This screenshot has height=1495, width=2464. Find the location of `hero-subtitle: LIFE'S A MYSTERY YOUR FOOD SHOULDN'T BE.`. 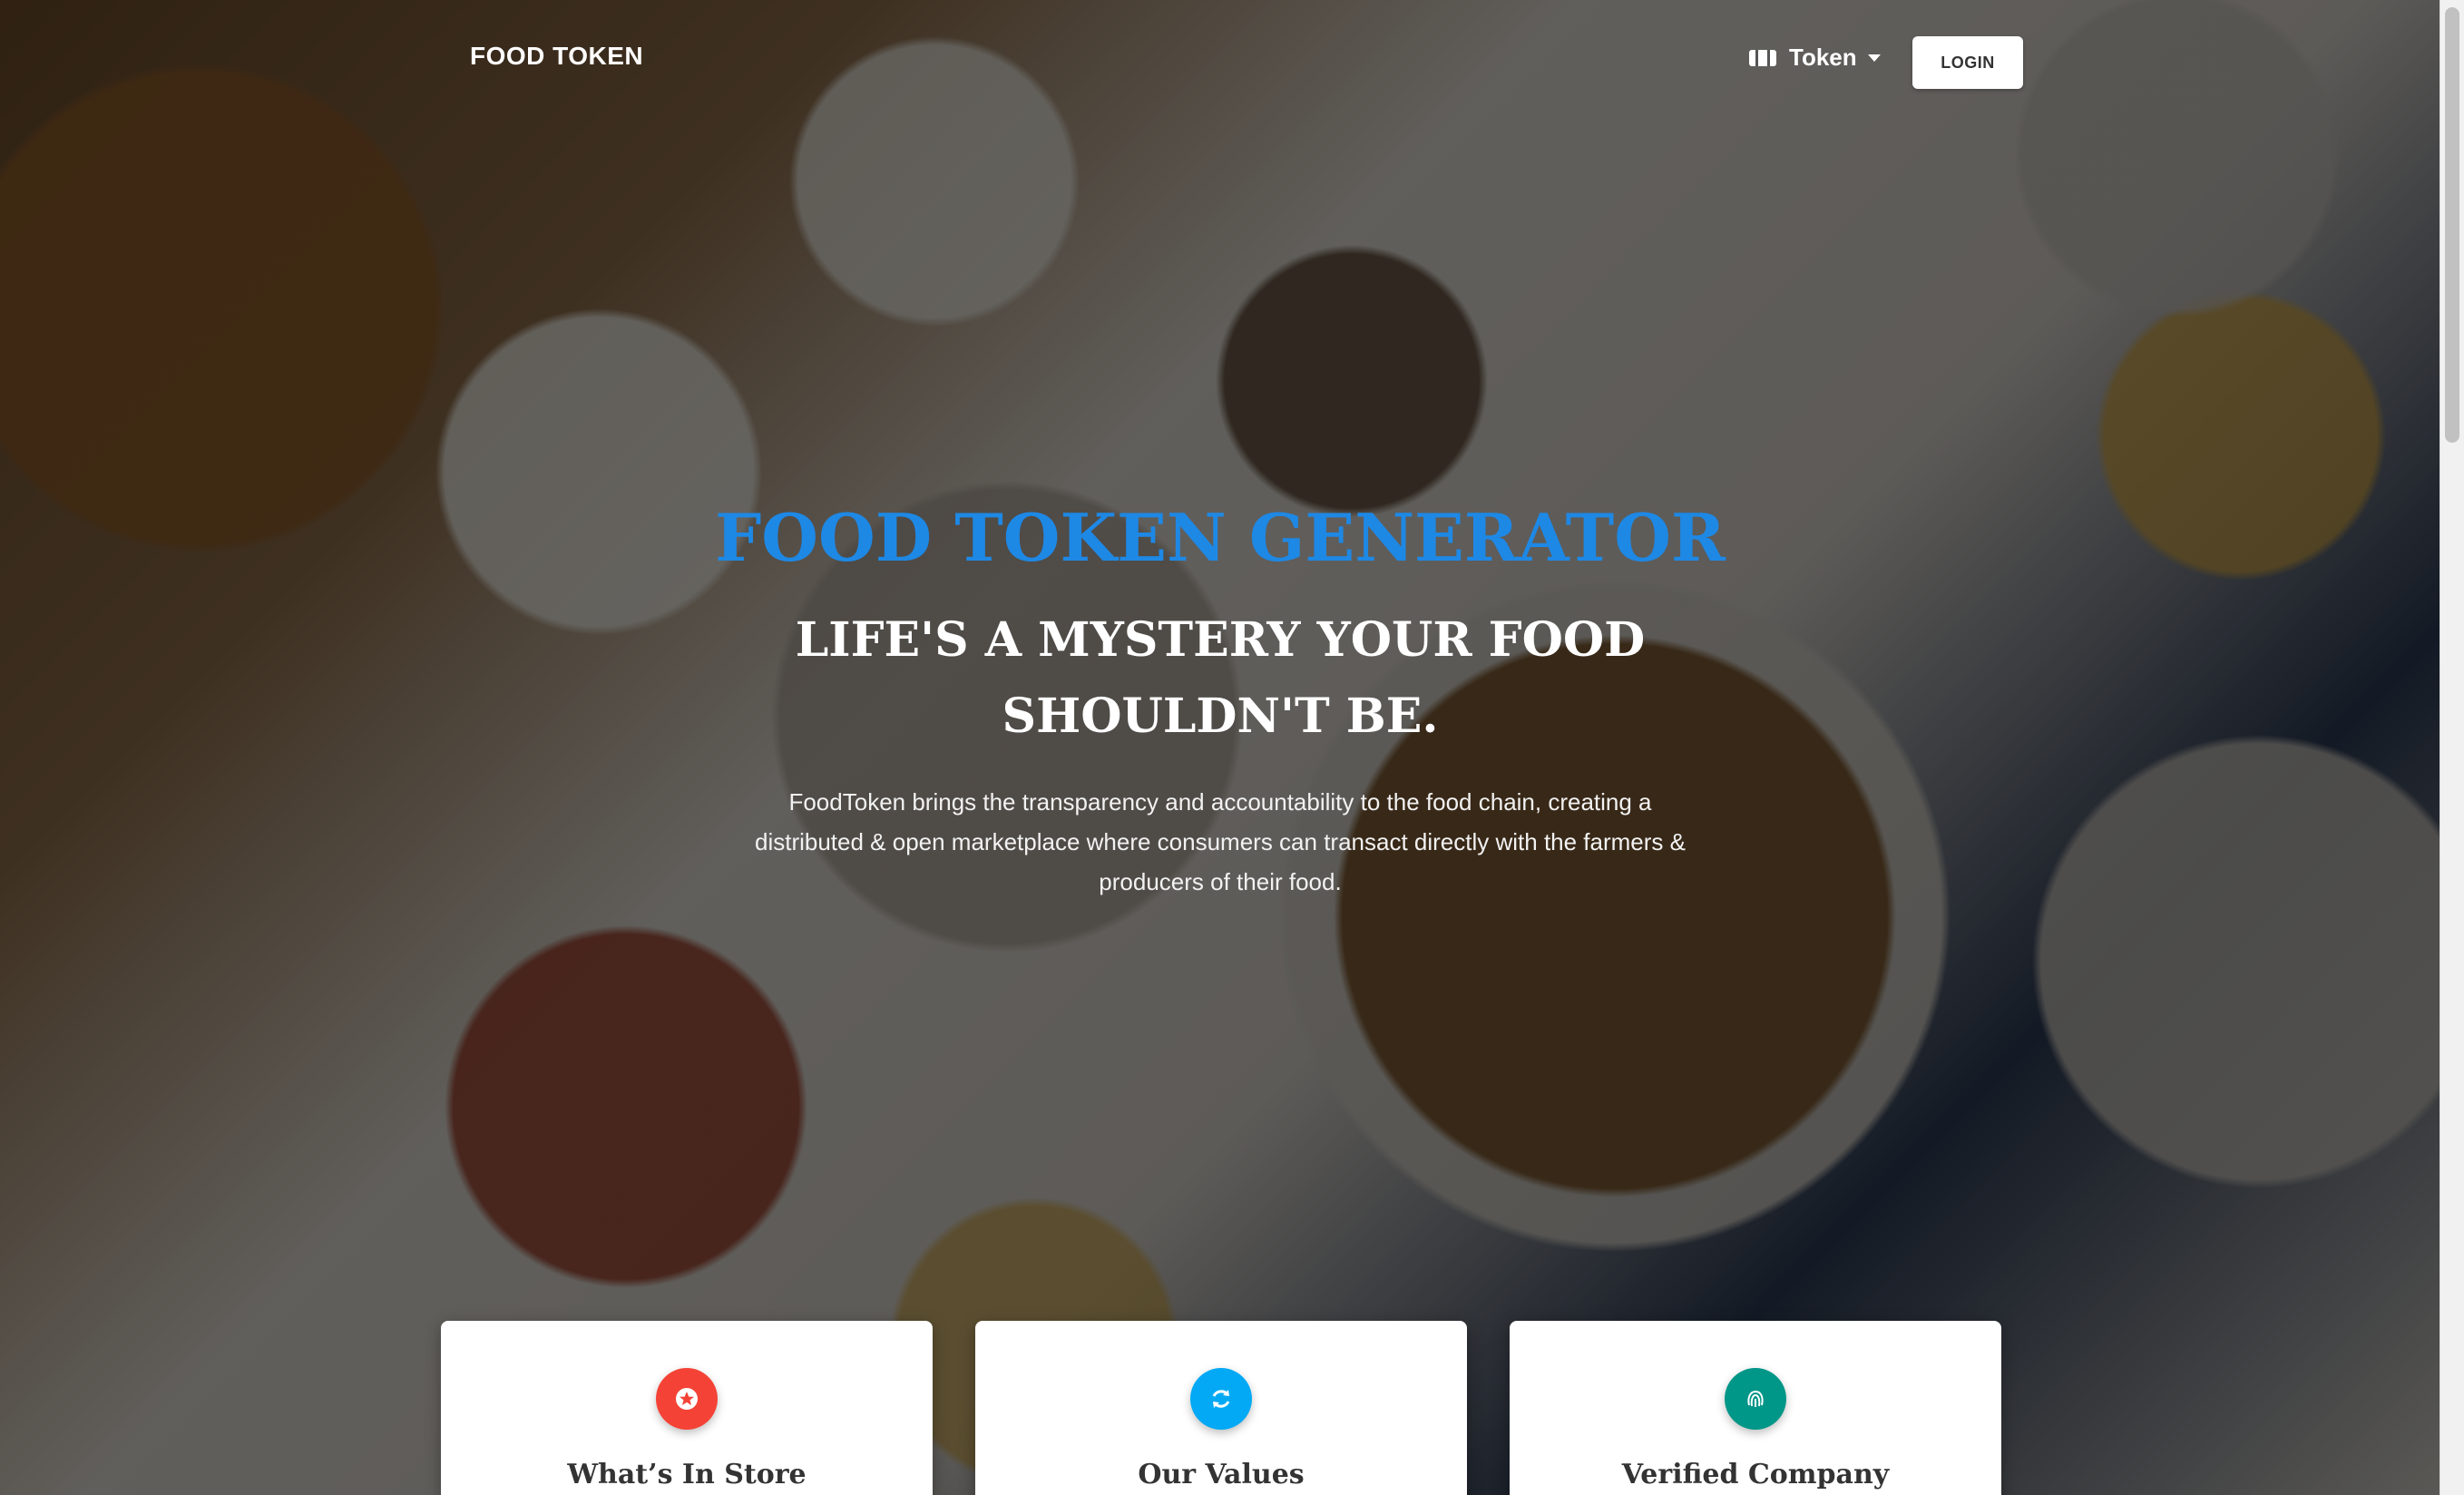

hero-subtitle: LIFE'S A MYSTERY YOUR FOOD SHOULDN'T BE. is located at coordinates (1220, 678).